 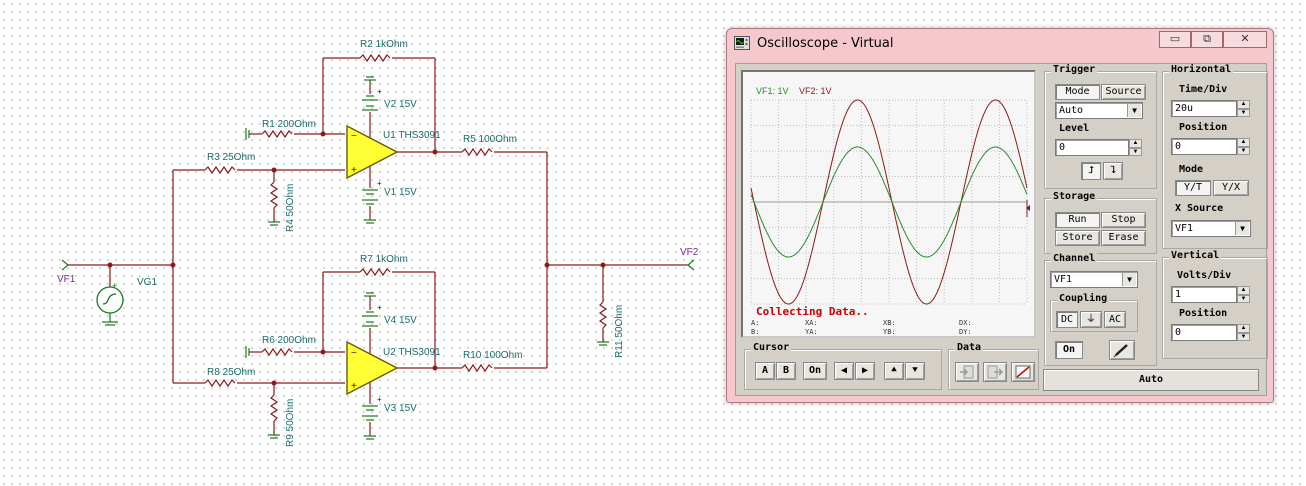 What do you see at coordinates (755, 323) in the screenshot?
I see `readout-a: A:` at bounding box center [755, 323].